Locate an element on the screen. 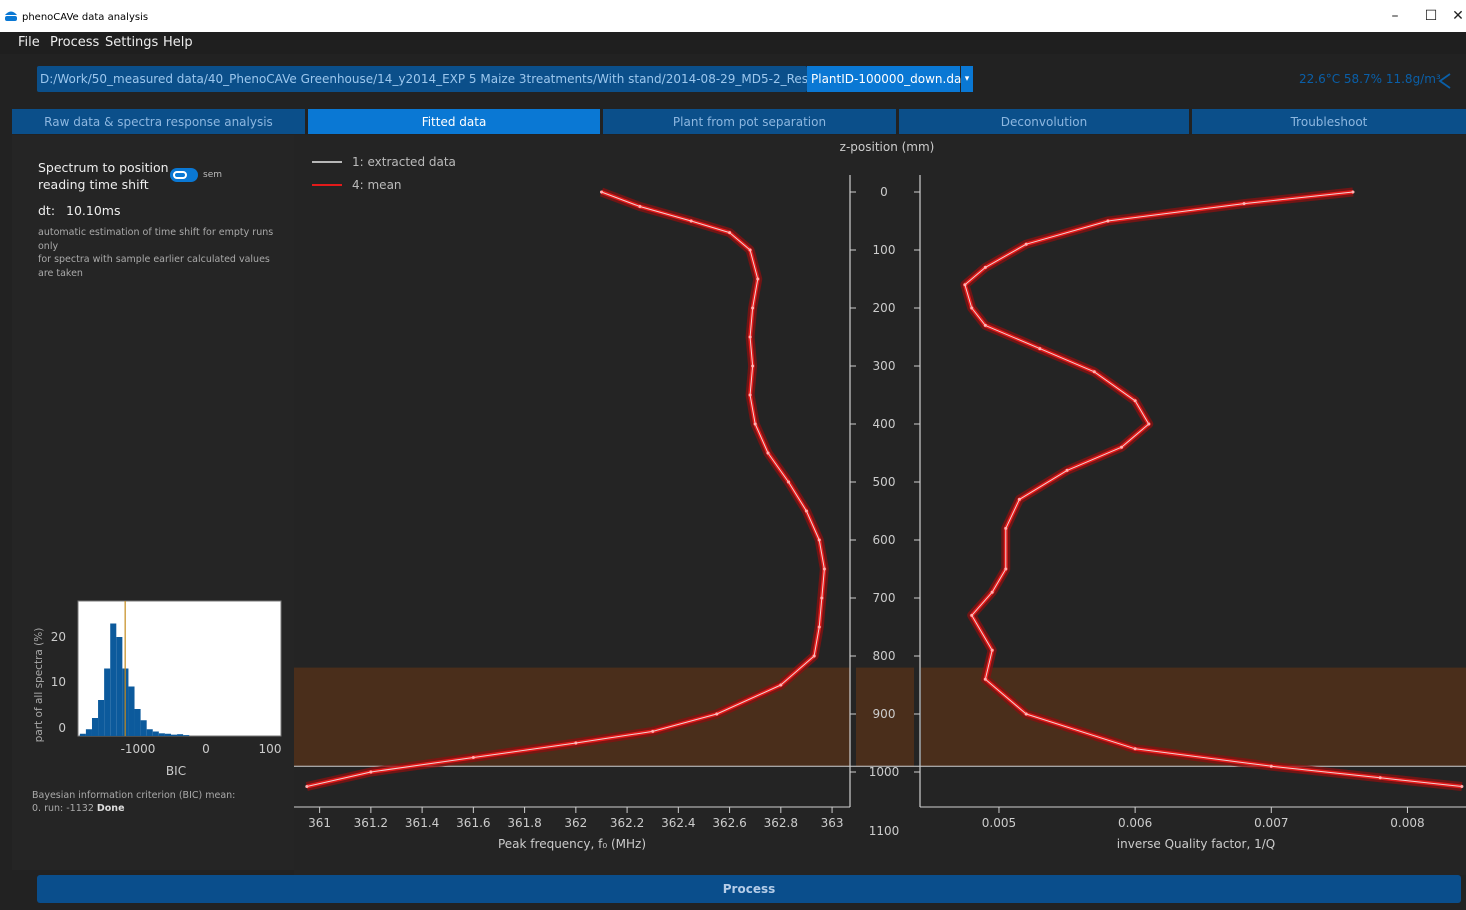  environment-readout: 22.6°C 58.7% 11.8g/m³ is located at coordinates (1370, 79).